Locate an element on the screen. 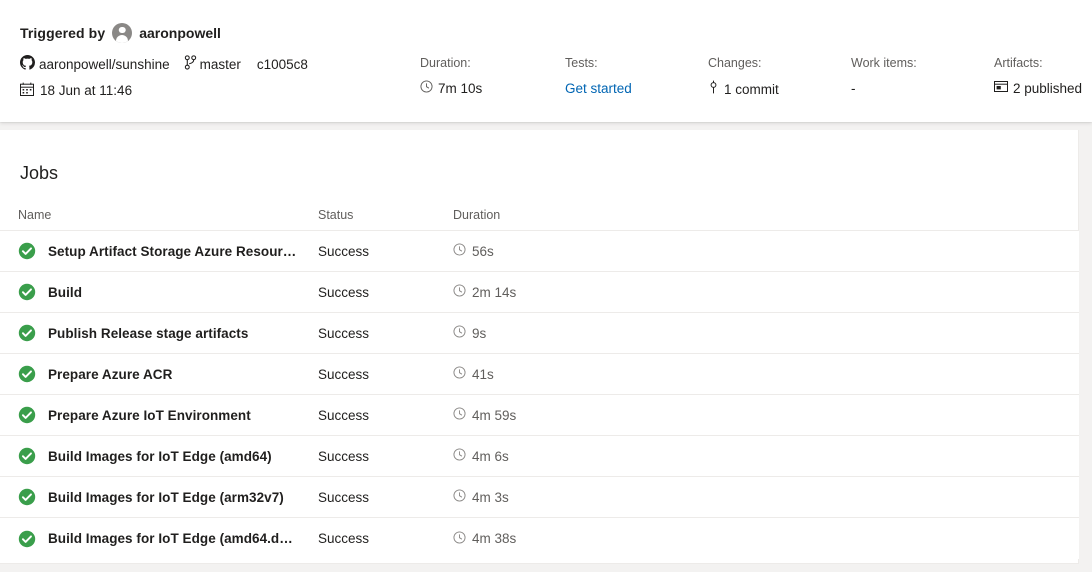 This screenshot has width=1092, height=572. meta-tests: Tests: Get started is located at coordinates (598, 76).